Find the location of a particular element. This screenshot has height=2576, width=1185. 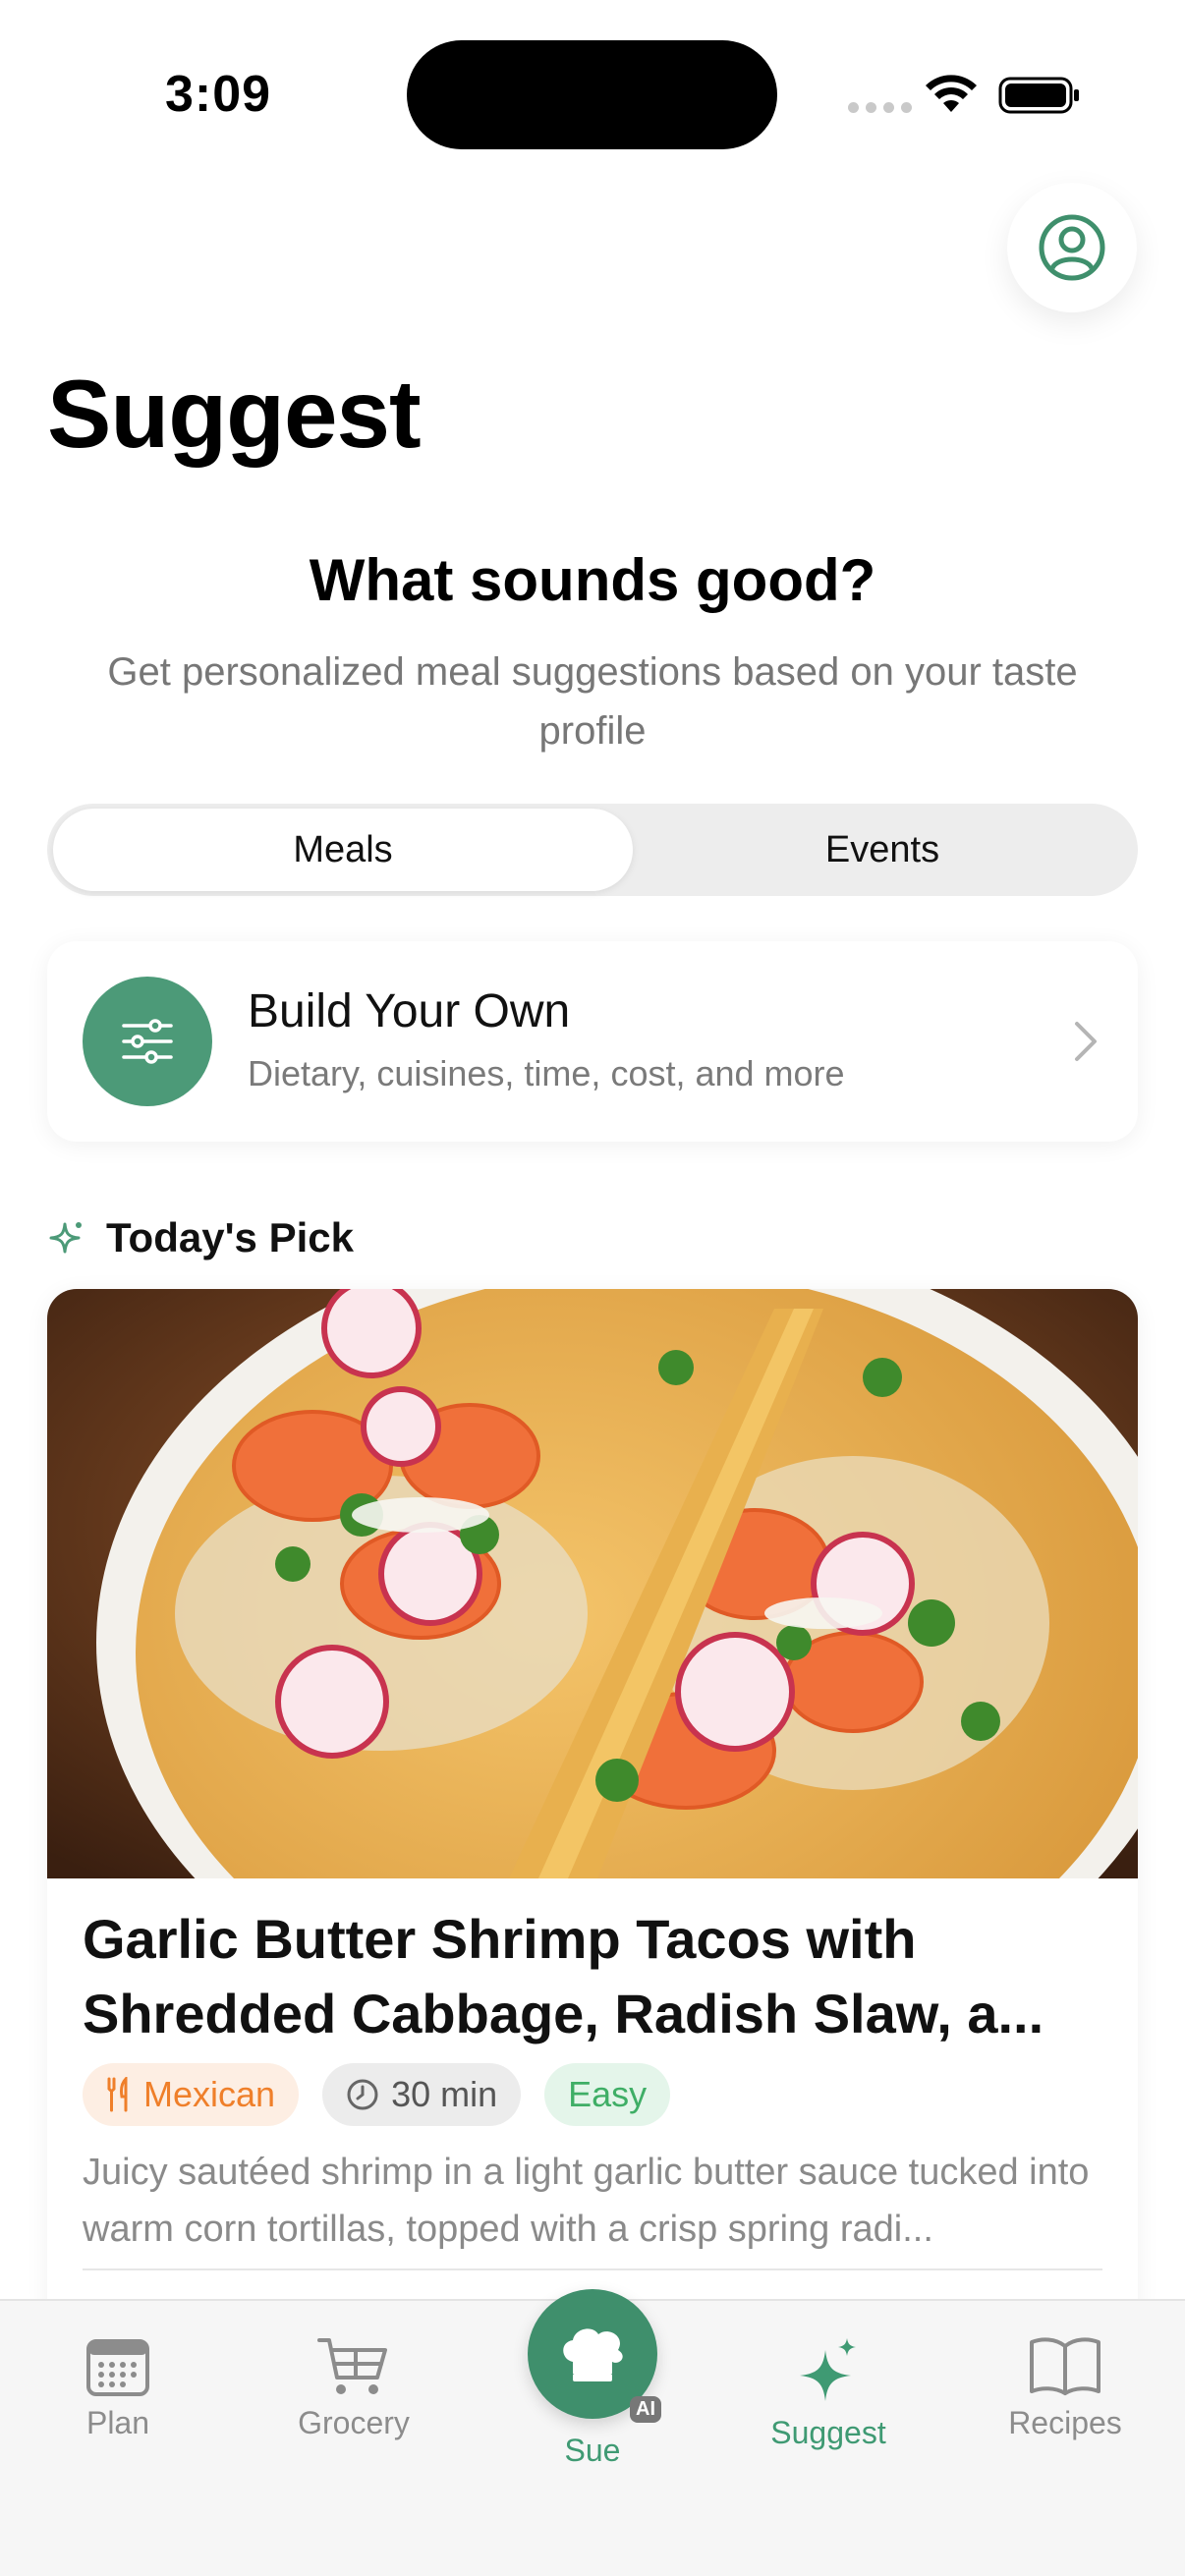

status-time: 3:09 is located at coordinates (219, 94).